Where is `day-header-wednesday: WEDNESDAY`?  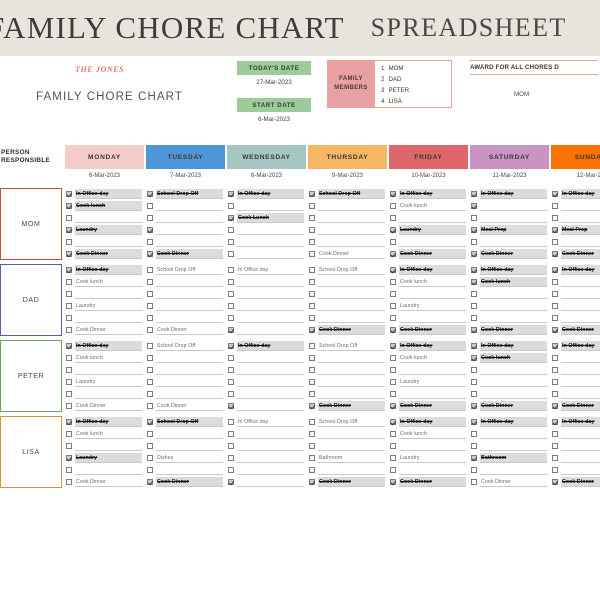
day-header-wednesday: WEDNESDAY is located at coordinates (267, 157).